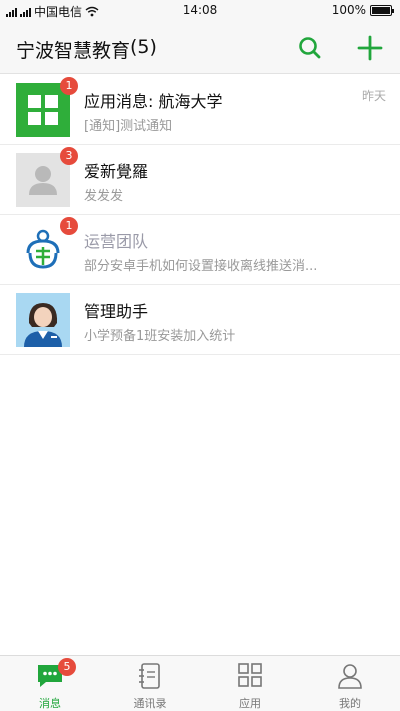 This screenshot has width=400, height=711. I want to click on conversation-name: 爱新覺羅, so click(116, 171).